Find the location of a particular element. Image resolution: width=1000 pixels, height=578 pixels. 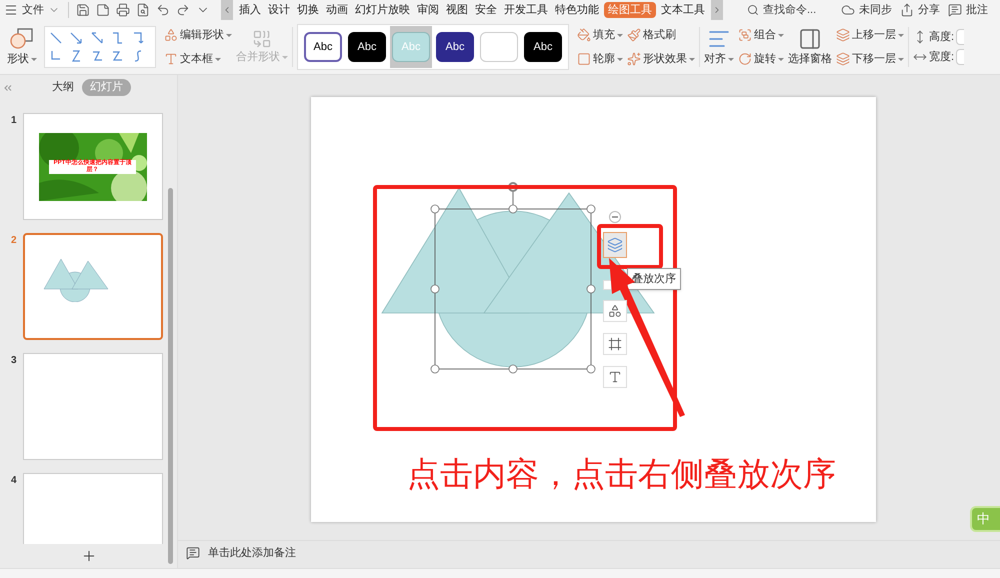

merge-icon is located at coordinates (262, 38).